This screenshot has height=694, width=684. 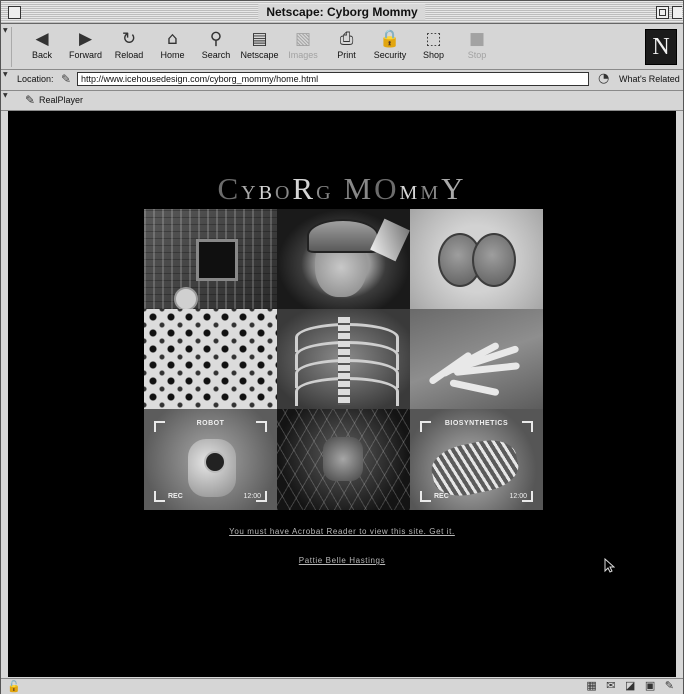 I want to click on component-bar-icons: ▦ ✉ ◪ ▣ ✎, so click(x=631, y=685).